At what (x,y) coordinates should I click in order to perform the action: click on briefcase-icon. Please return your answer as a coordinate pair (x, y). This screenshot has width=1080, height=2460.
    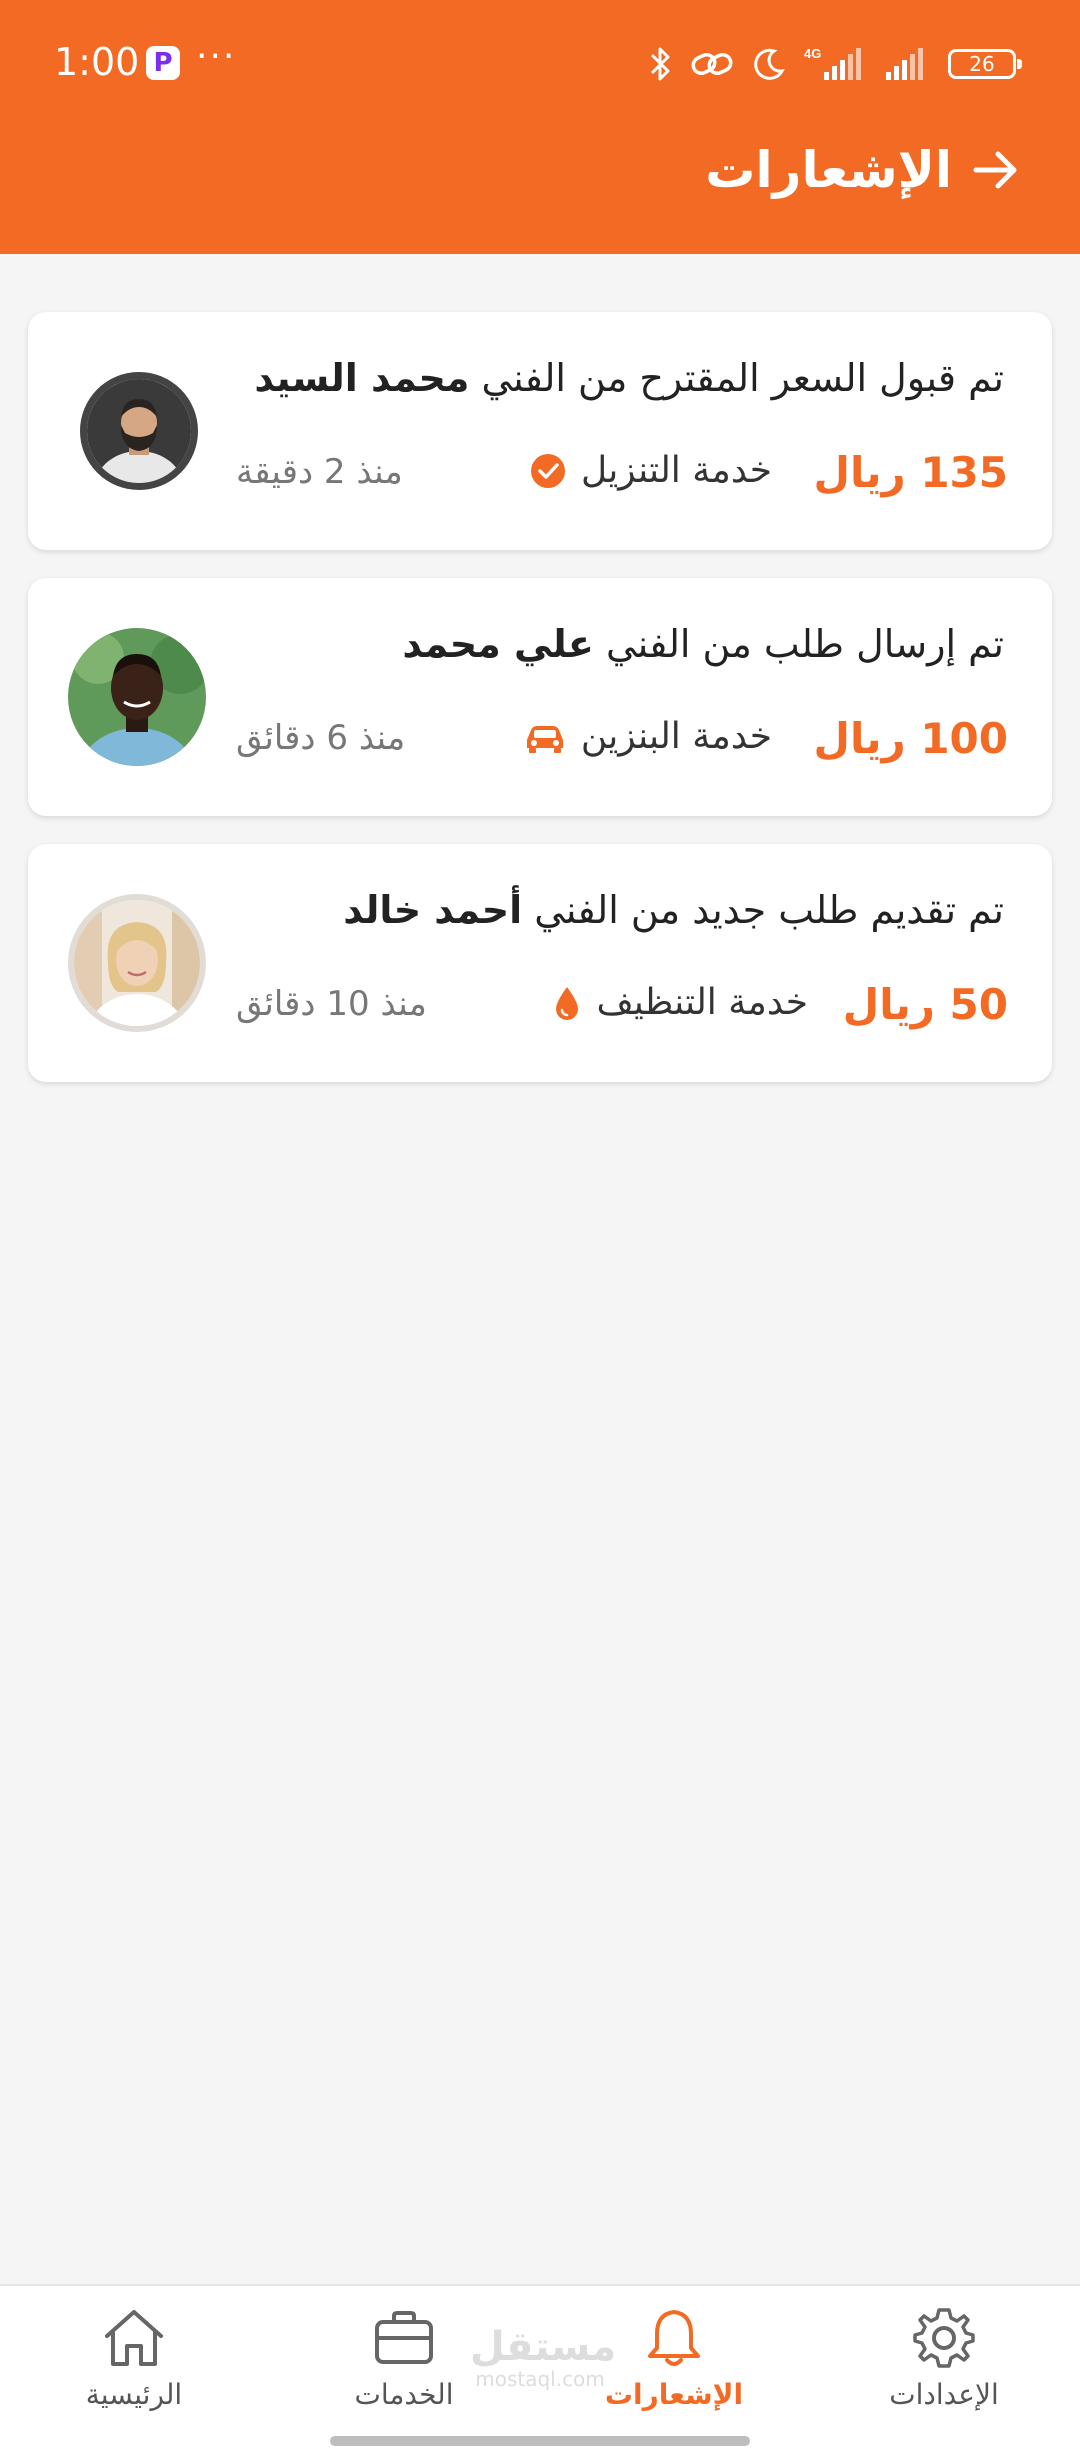
    Looking at the image, I should click on (404, 2337).